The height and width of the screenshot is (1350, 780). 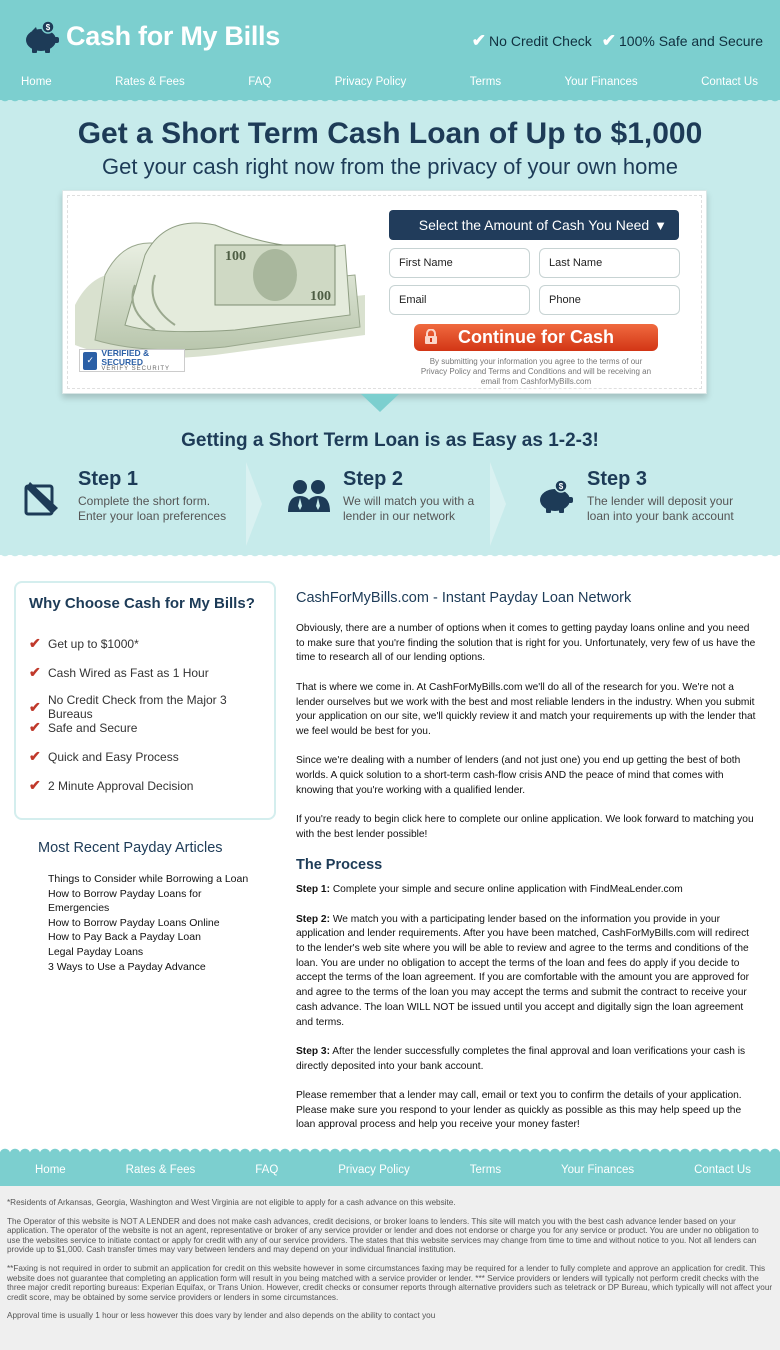 What do you see at coordinates (36, 82) in the screenshot?
I see `nav-home: Home` at bounding box center [36, 82].